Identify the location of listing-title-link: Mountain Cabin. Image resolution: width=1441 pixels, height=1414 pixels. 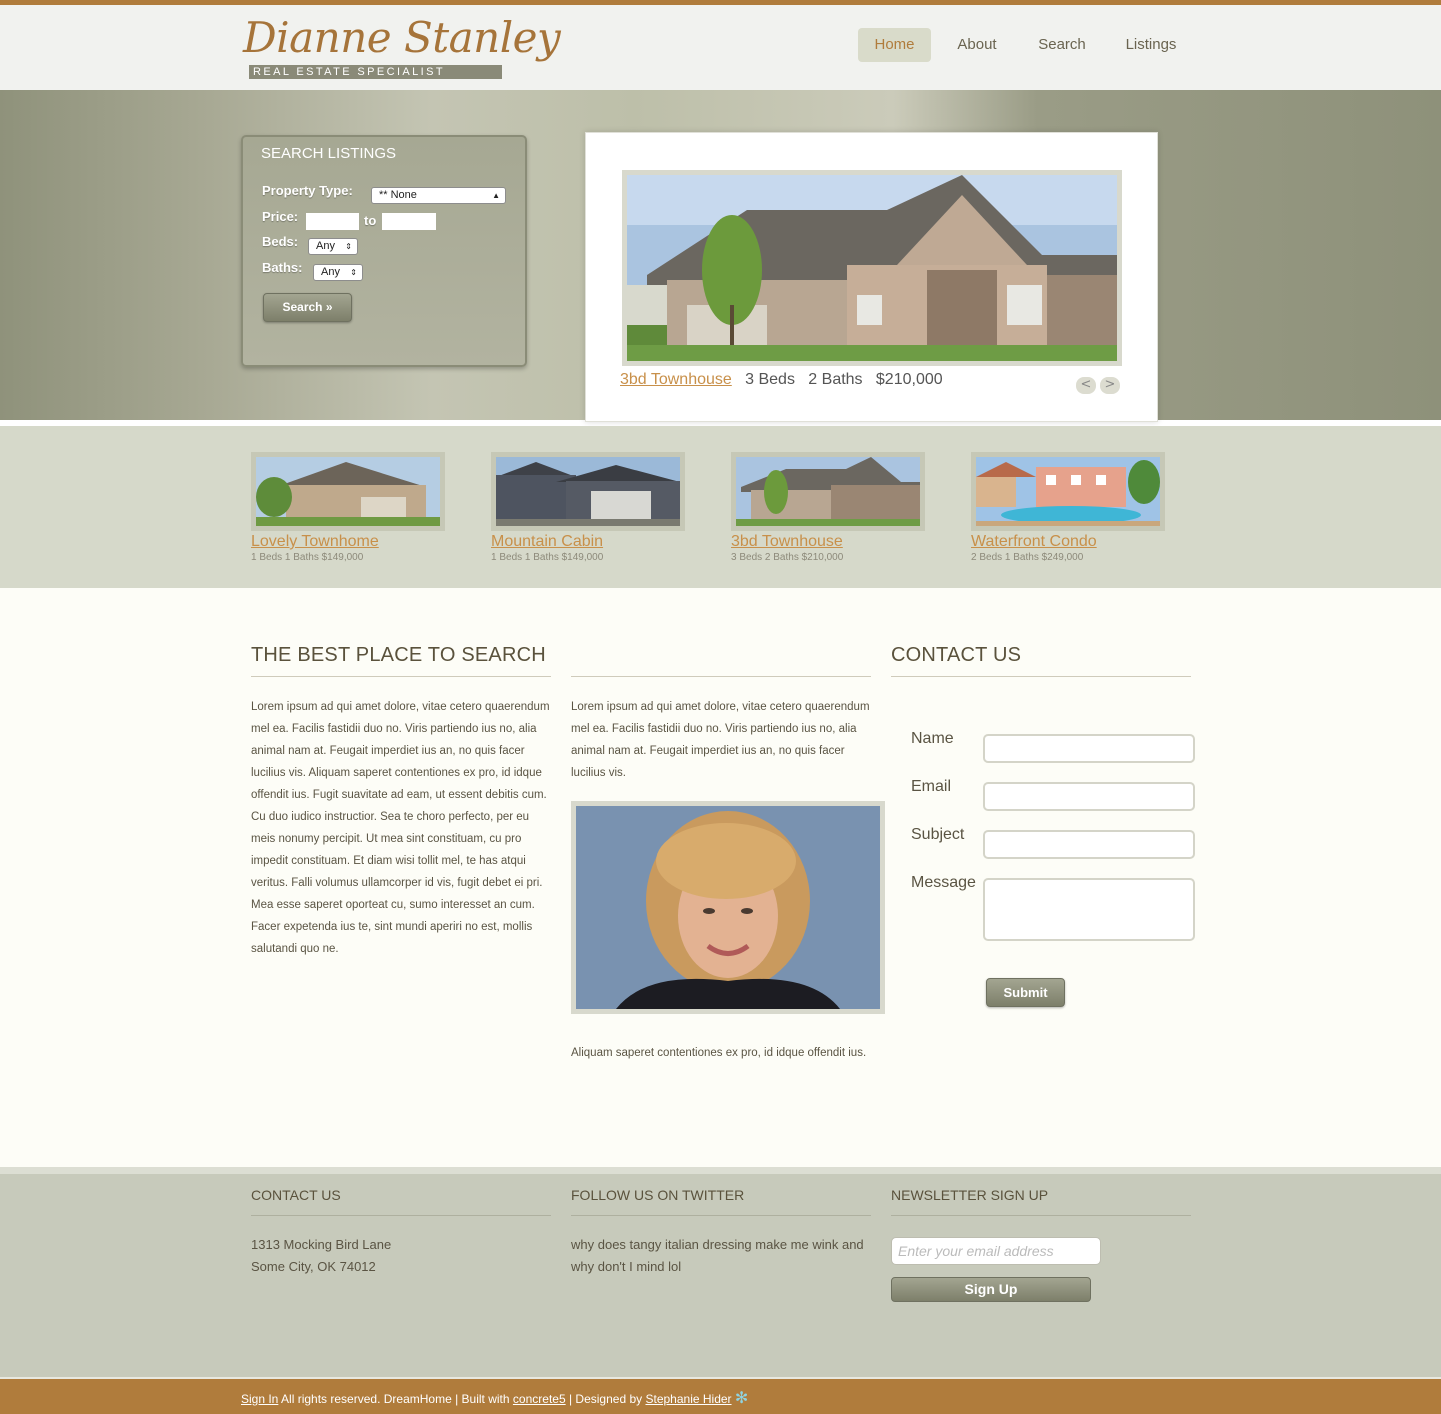
(591, 542).